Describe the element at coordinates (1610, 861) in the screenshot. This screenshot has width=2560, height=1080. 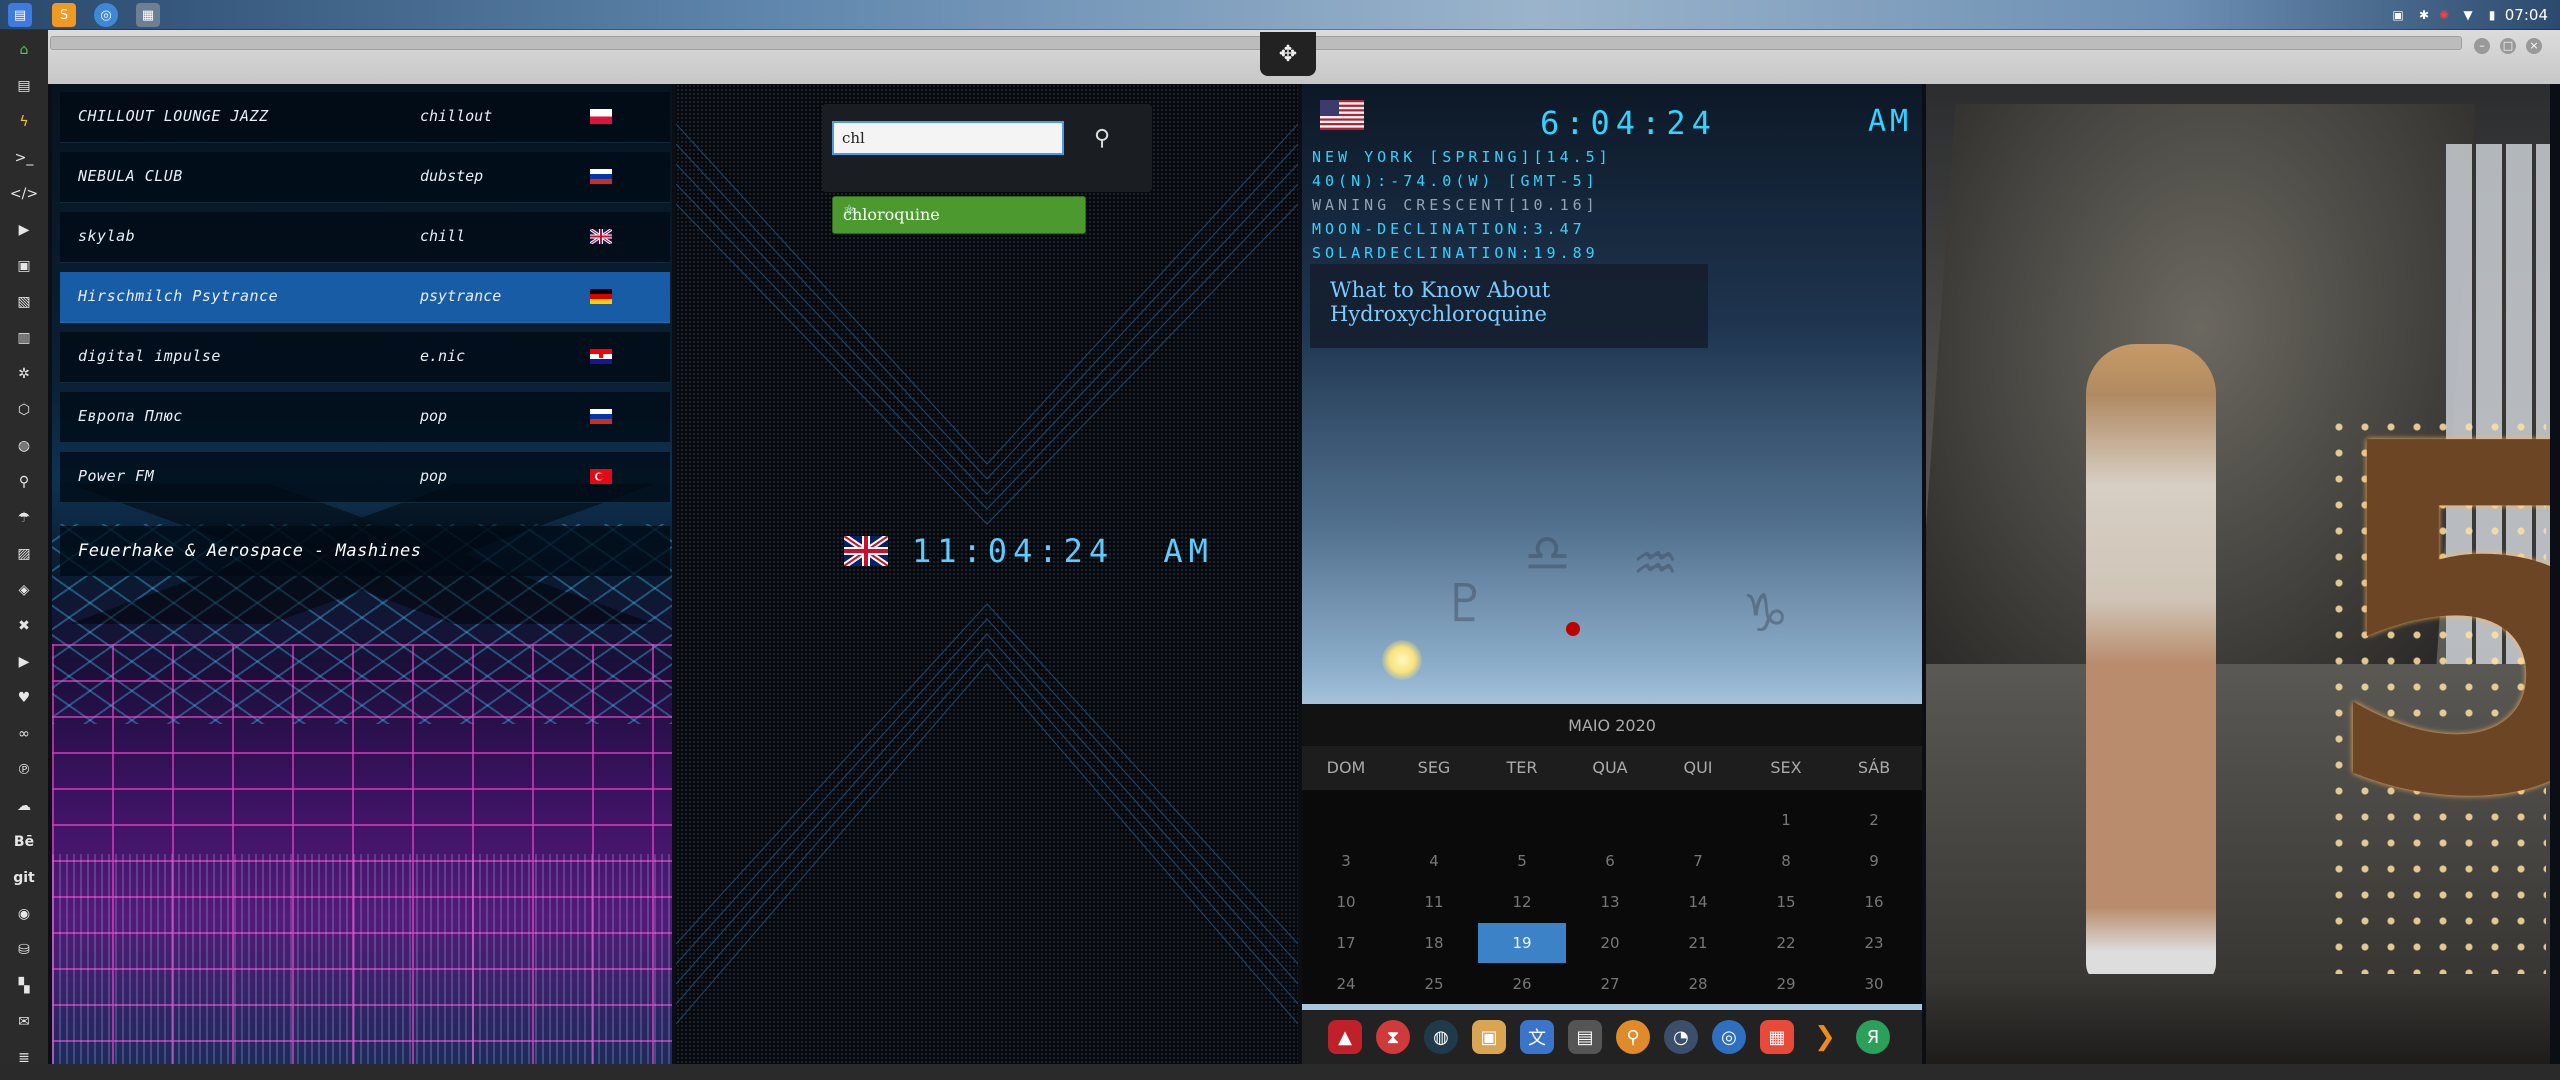
I see `calendar-day: 6` at that location.